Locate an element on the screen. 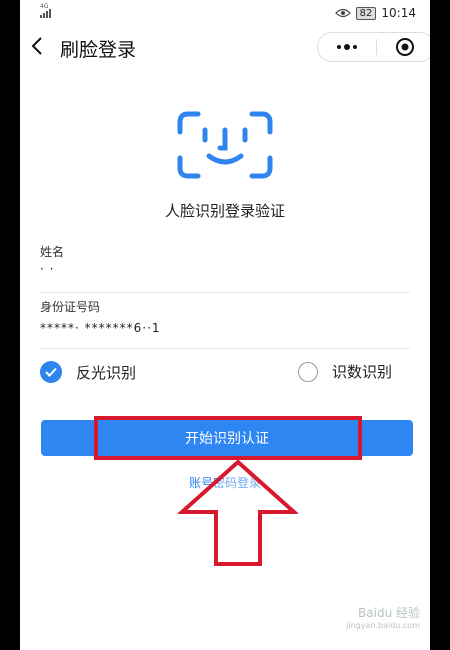 The image size is (450, 650). account-password-login-link: 账号密码登录 is located at coordinates (225, 482).